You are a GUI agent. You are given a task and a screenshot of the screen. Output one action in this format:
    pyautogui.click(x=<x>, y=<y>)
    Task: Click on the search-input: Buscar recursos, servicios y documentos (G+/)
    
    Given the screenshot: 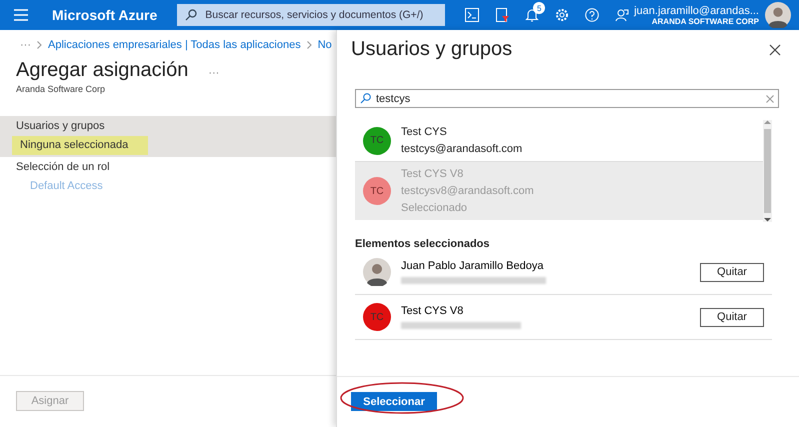 What is the action you would take?
    pyautogui.click(x=321, y=15)
    